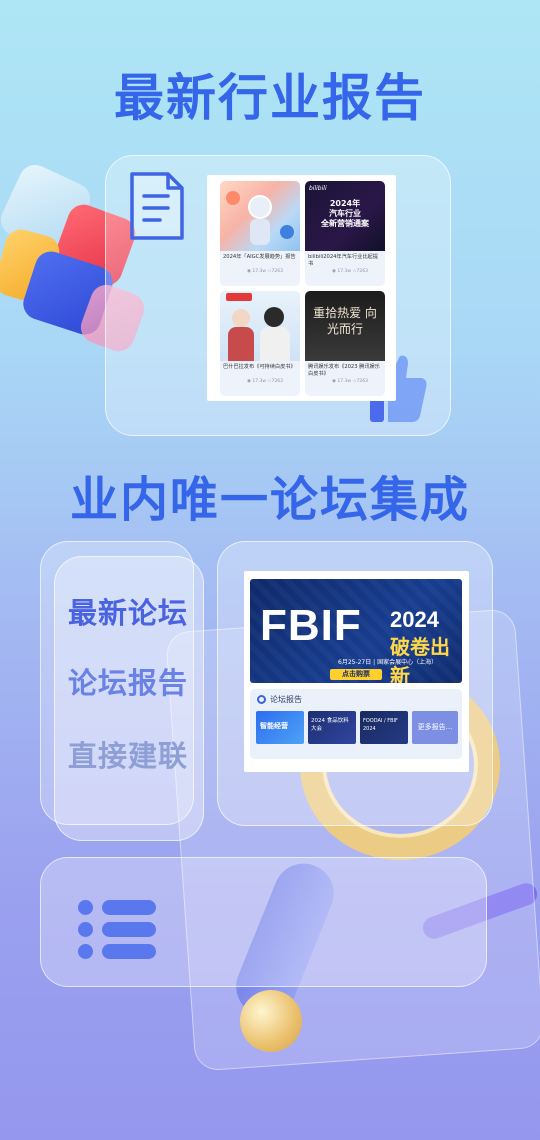 This screenshot has width=540, height=1140. I want to click on report-cover-bilibili: bilibili 2024年 汽车行业 全新营销通案, so click(345, 216).